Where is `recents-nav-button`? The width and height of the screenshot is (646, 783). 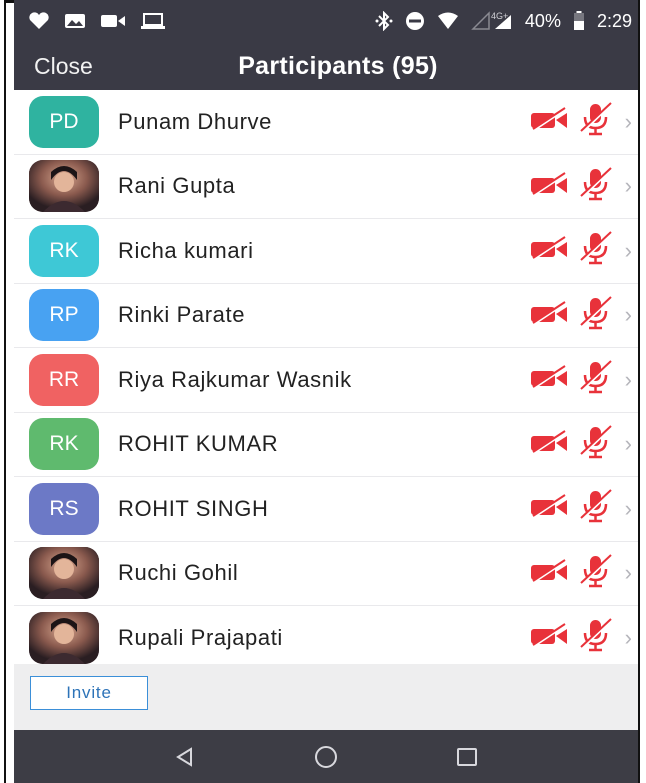 recents-nav-button is located at coordinates (467, 757).